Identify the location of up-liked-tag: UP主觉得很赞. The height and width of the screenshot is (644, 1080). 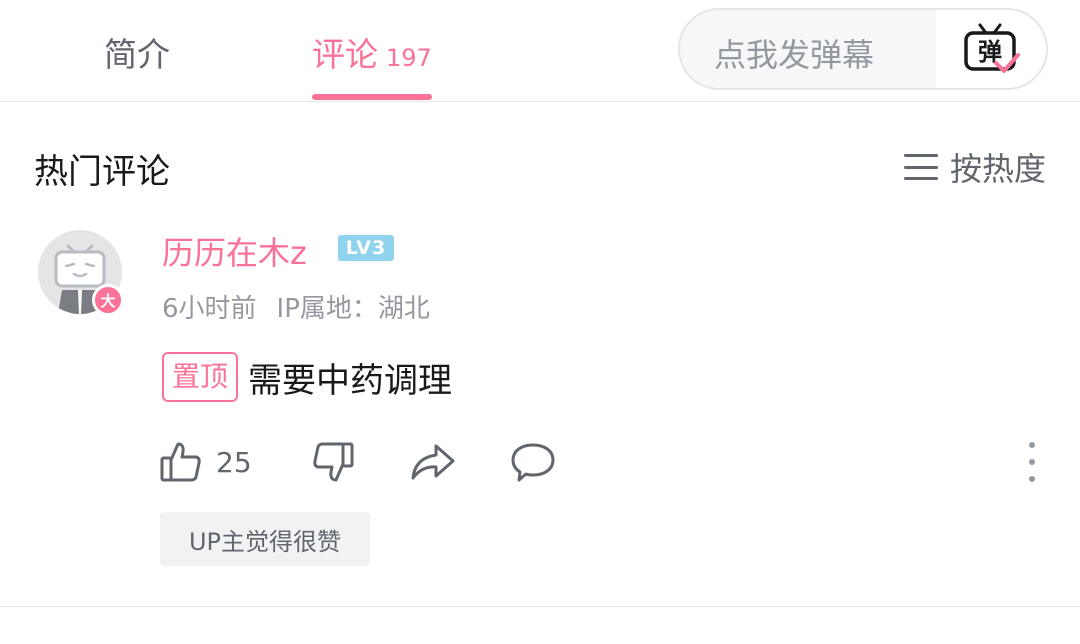
(265, 539).